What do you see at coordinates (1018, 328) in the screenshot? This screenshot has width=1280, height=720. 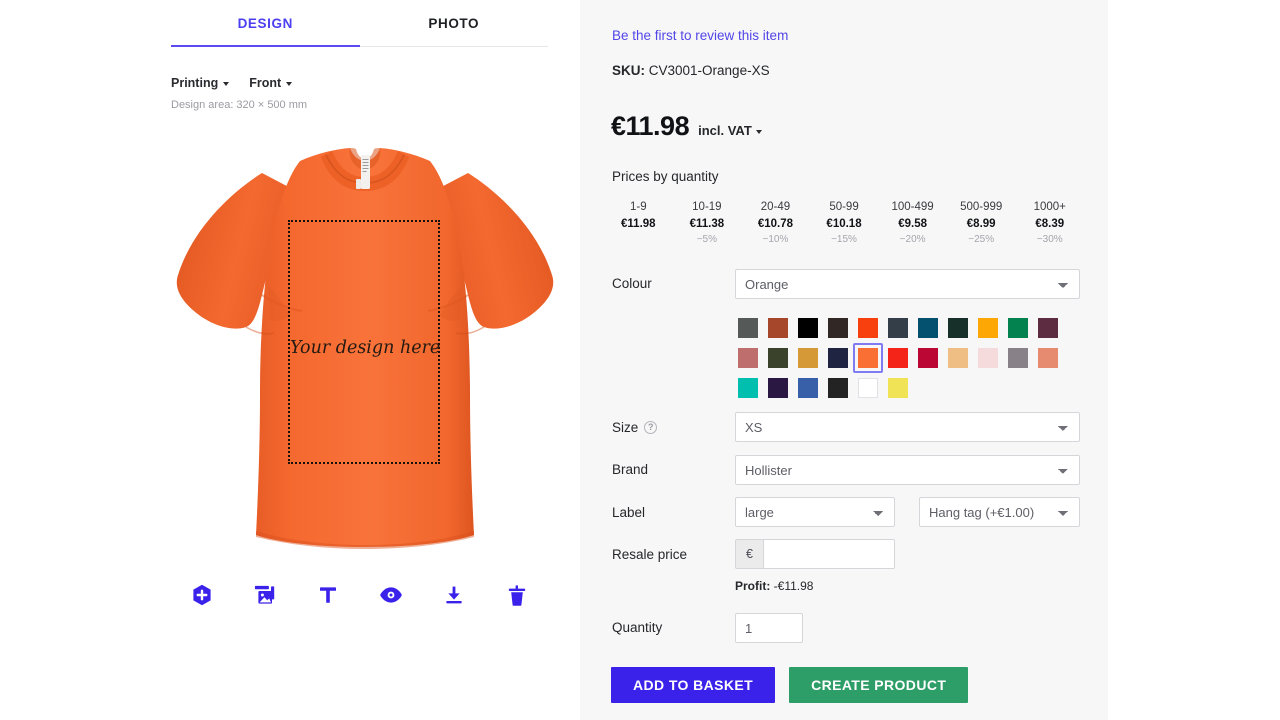 I see `colour-swatch-kelly-green` at bounding box center [1018, 328].